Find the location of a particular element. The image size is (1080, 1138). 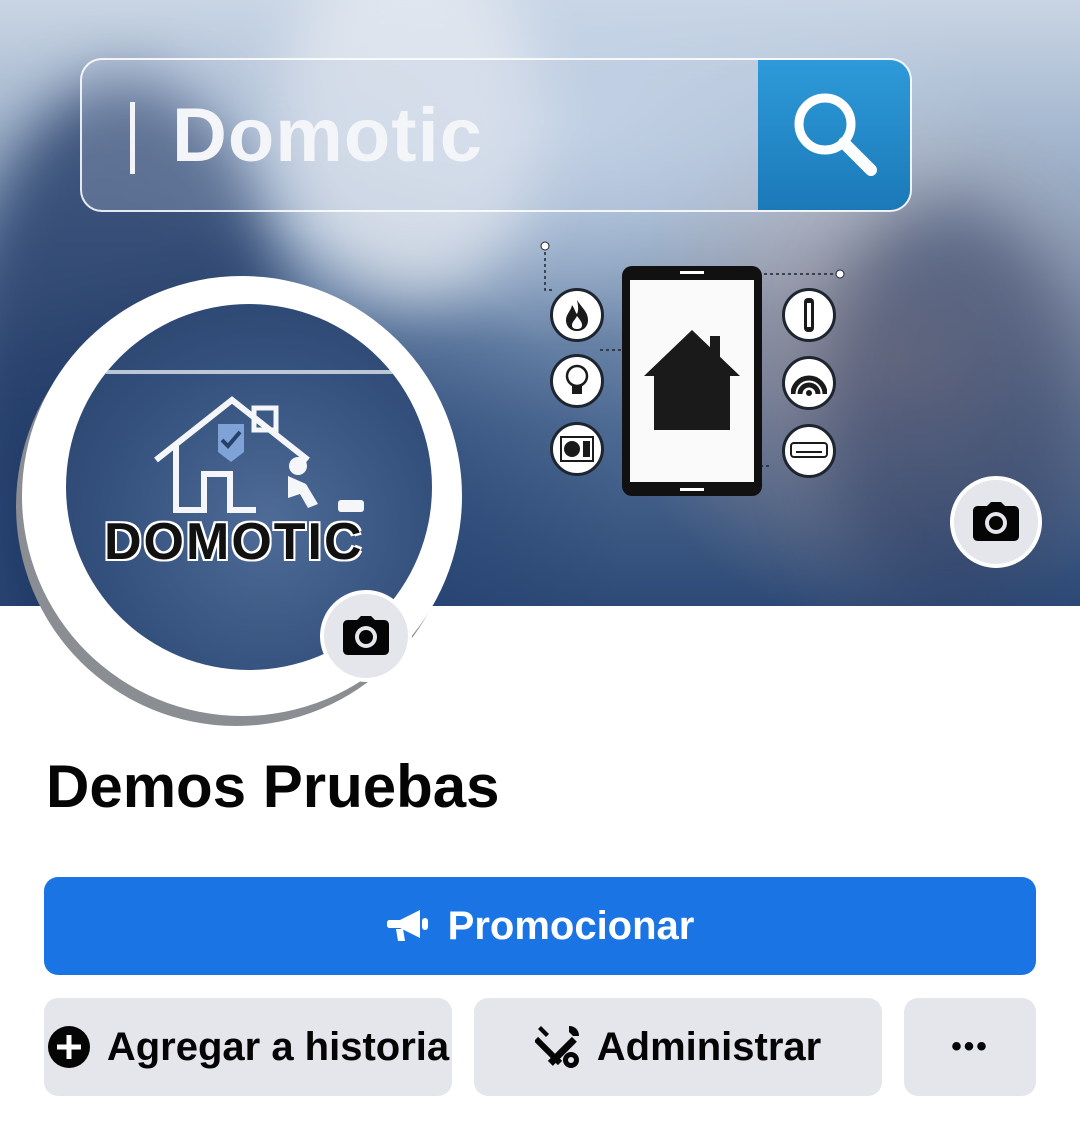

cover-search-graphic: Domotic is located at coordinates (496, 135).